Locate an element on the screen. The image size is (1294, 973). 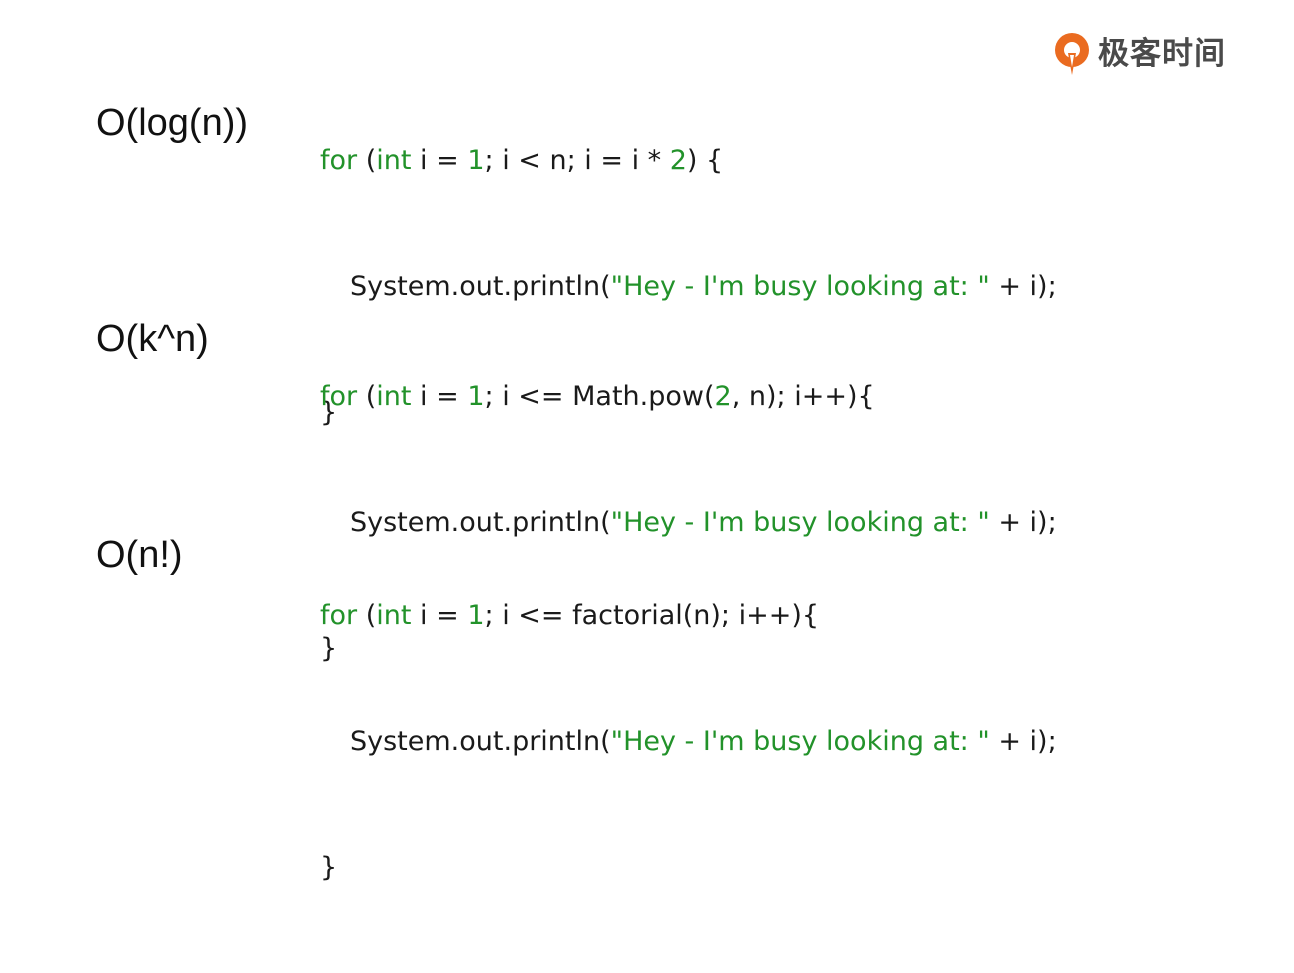
code-line-1: for (int i = 1; i <= factorial(n); i++){ is located at coordinates (688, 616).